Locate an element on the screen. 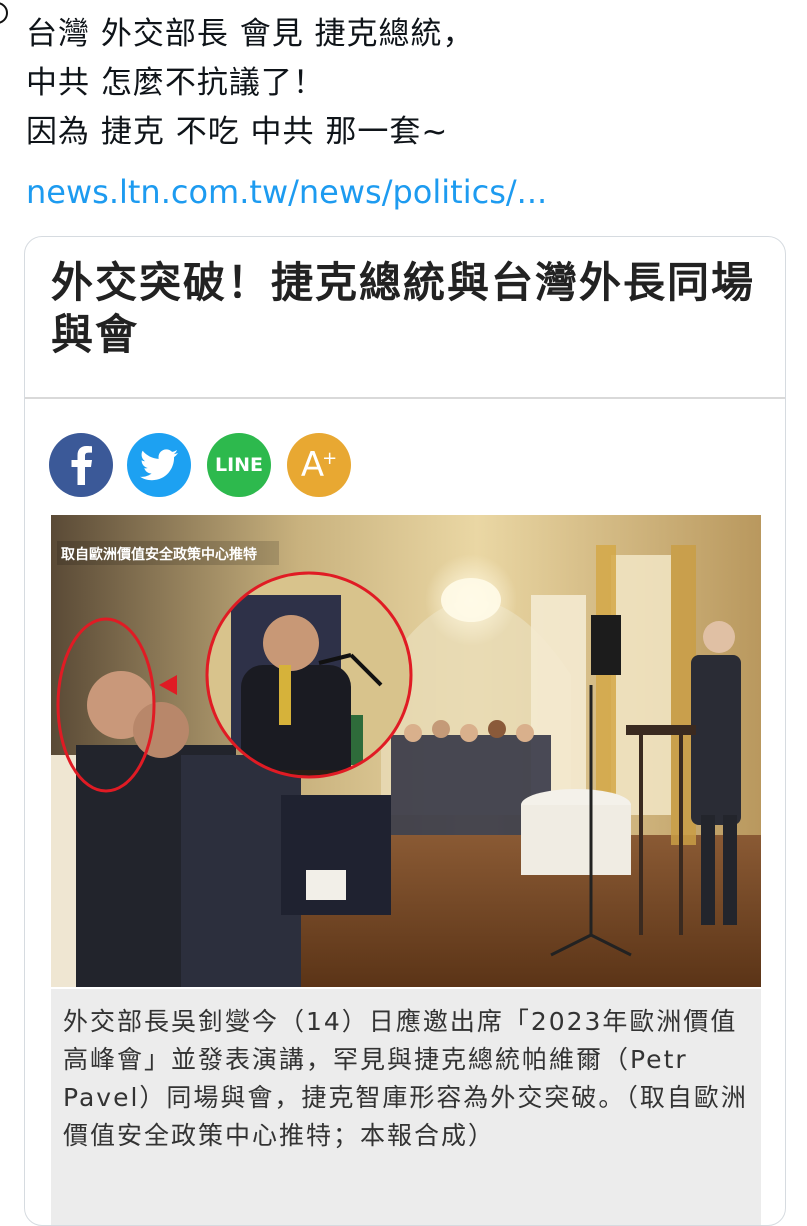 The height and width of the screenshot is (1226, 807). font-size-button: A+ is located at coordinates (319, 465).